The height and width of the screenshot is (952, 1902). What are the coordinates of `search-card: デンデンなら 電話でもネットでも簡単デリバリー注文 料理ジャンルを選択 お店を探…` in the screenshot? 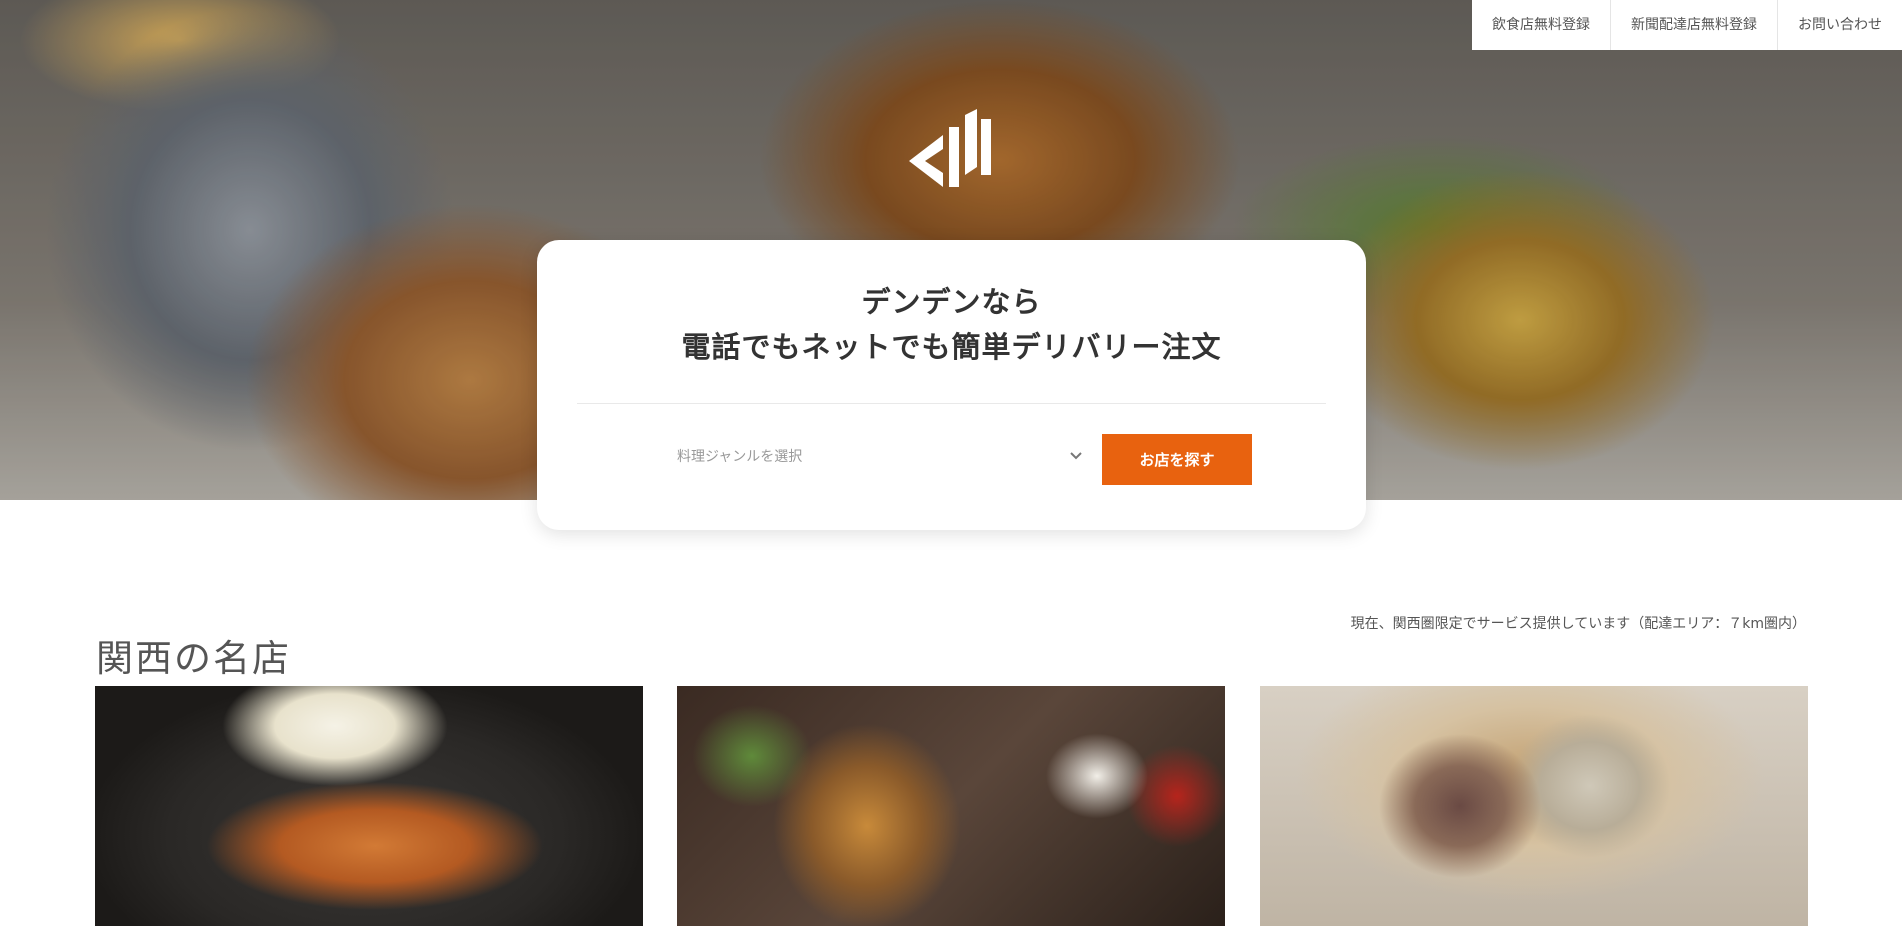 It's located at (951, 385).